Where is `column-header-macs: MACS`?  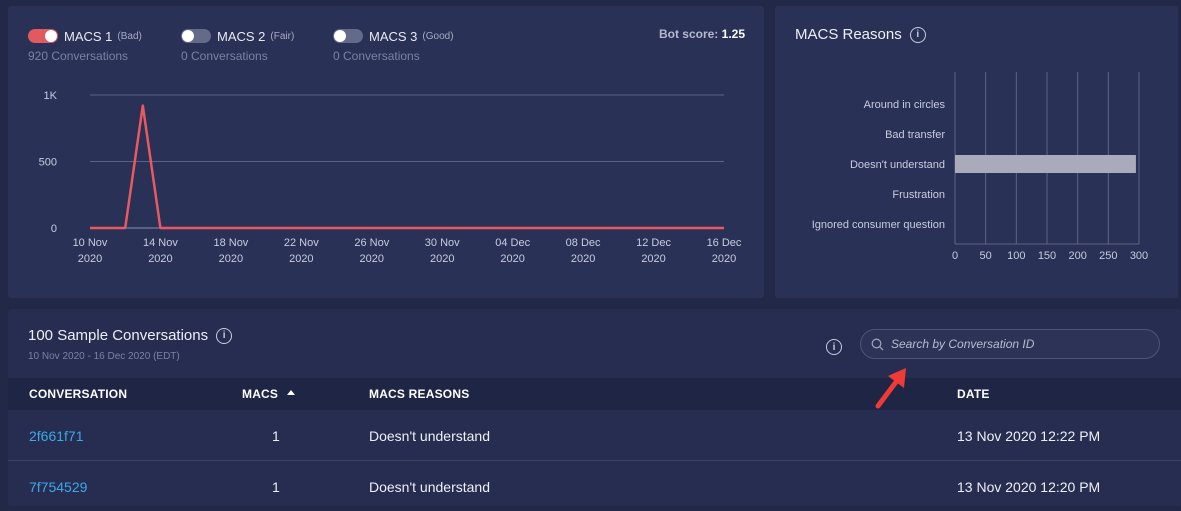
column-header-macs: MACS is located at coordinates (269, 394).